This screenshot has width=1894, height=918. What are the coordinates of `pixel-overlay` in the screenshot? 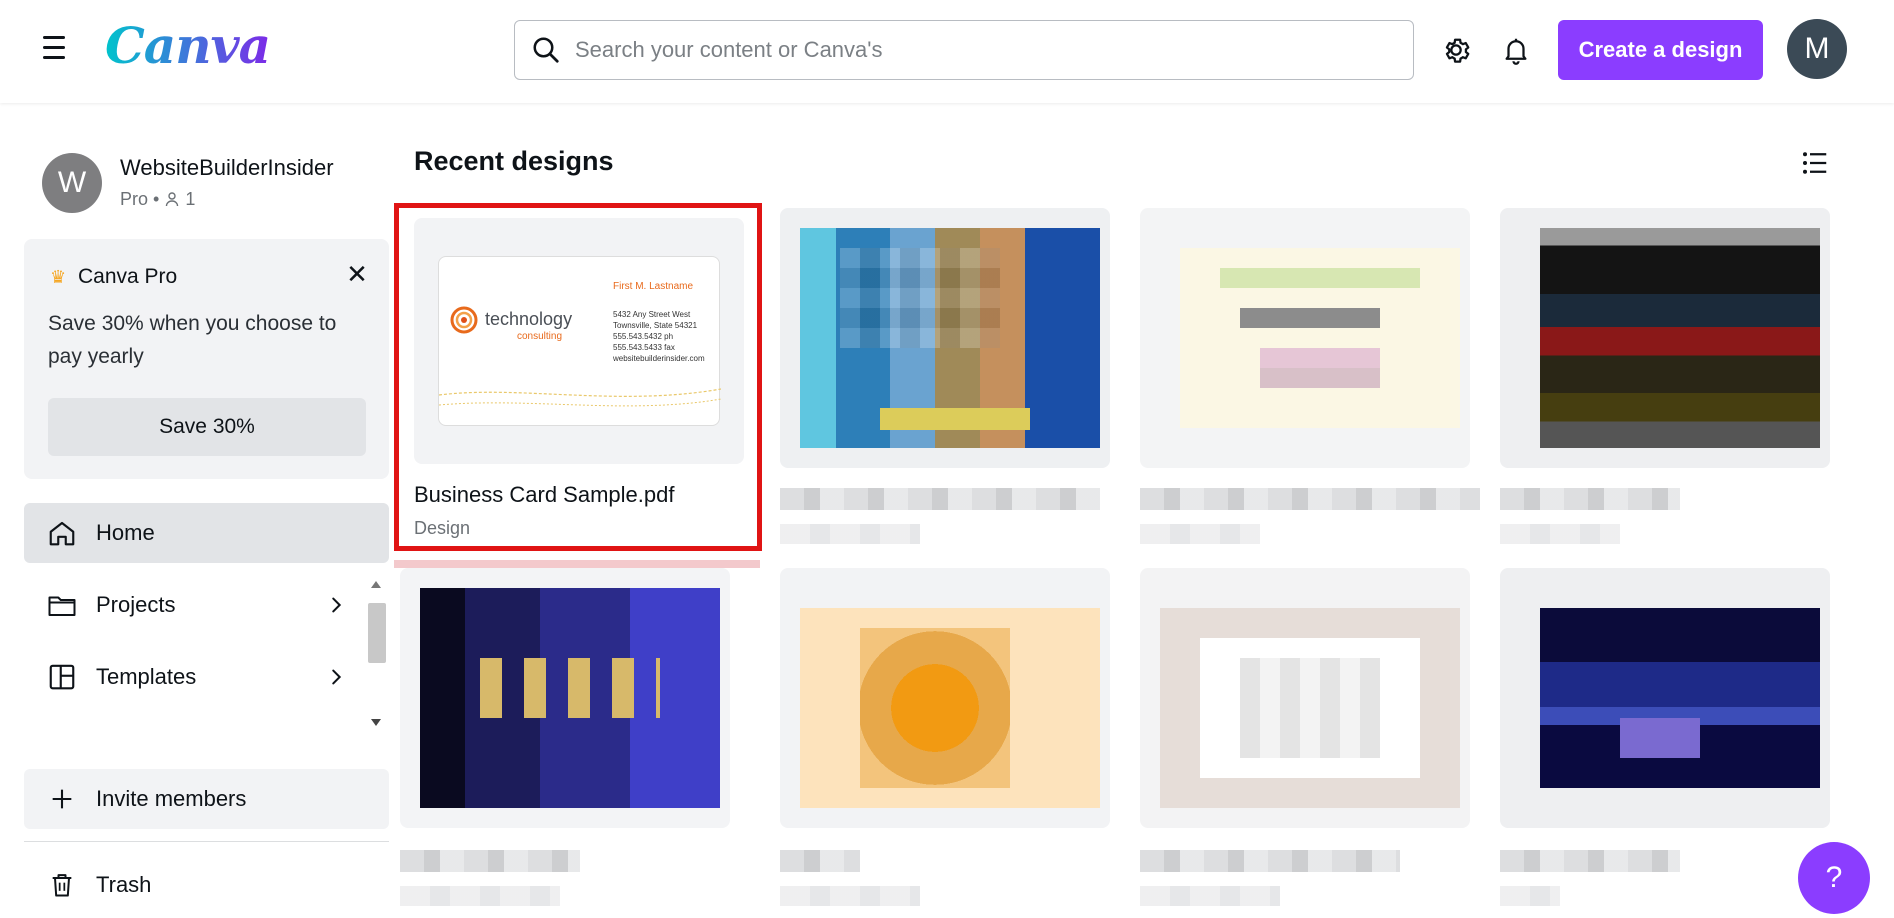 It's located at (920, 298).